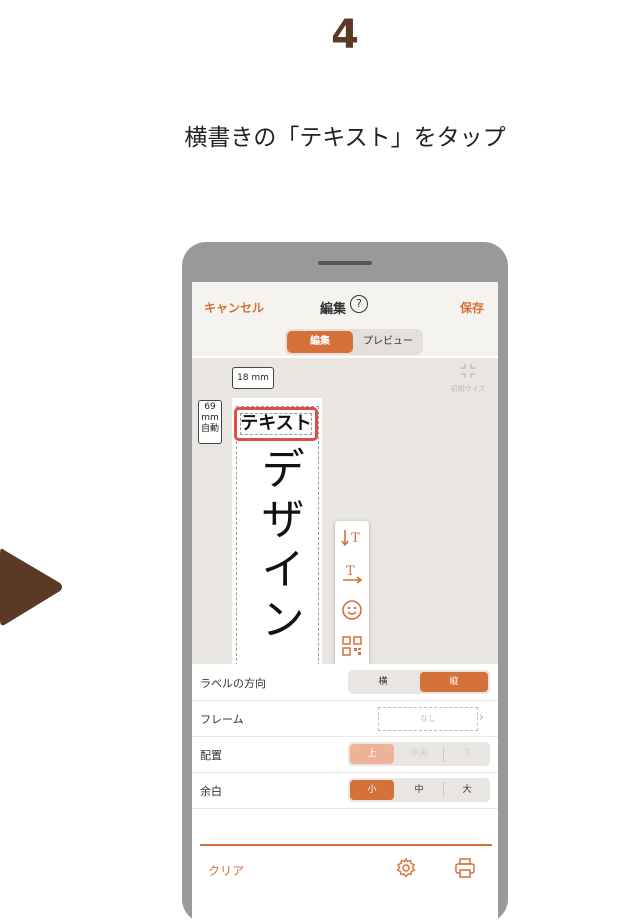  What do you see at coordinates (253, 378) in the screenshot?
I see `tape-width-badge: 18 mm` at bounding box center [253, 378].